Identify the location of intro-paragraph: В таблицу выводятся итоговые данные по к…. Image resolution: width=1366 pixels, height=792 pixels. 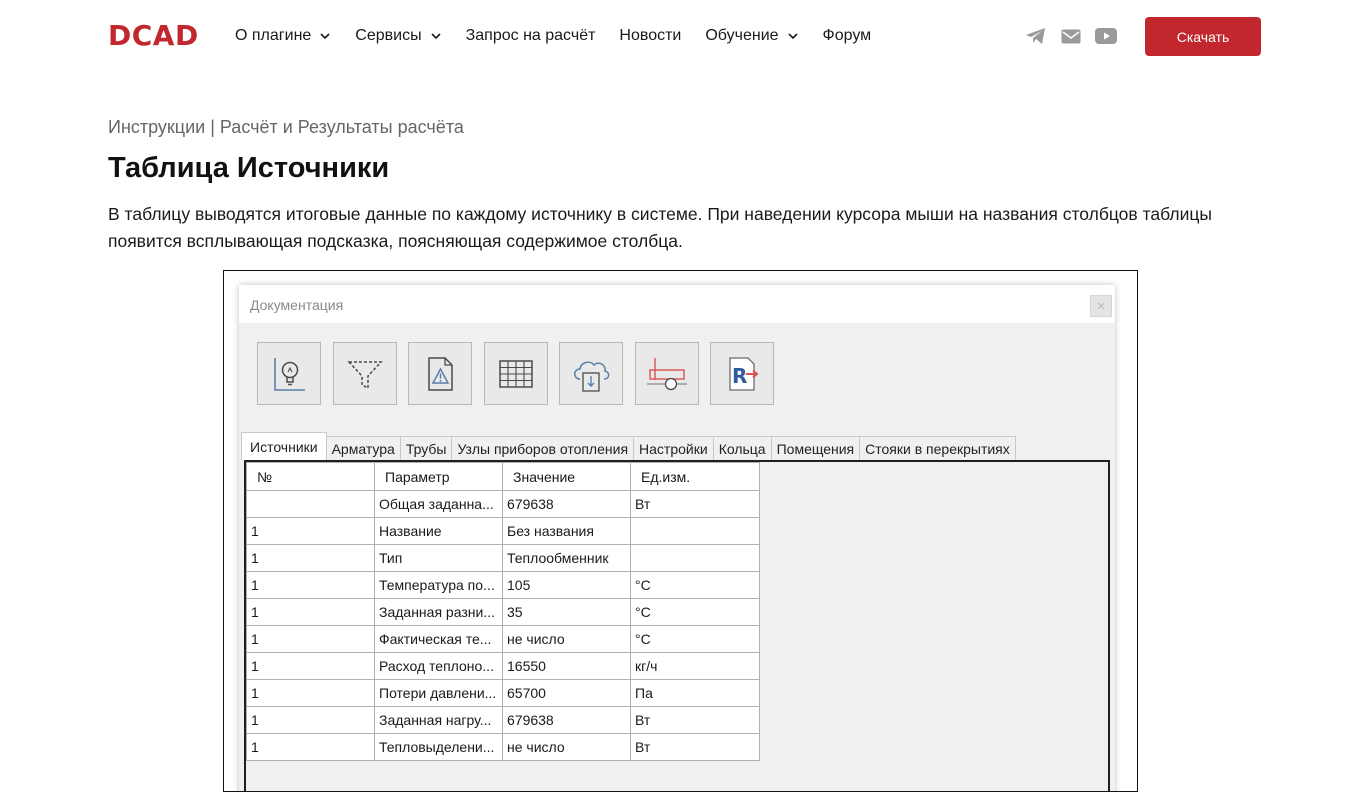
(660, 227).